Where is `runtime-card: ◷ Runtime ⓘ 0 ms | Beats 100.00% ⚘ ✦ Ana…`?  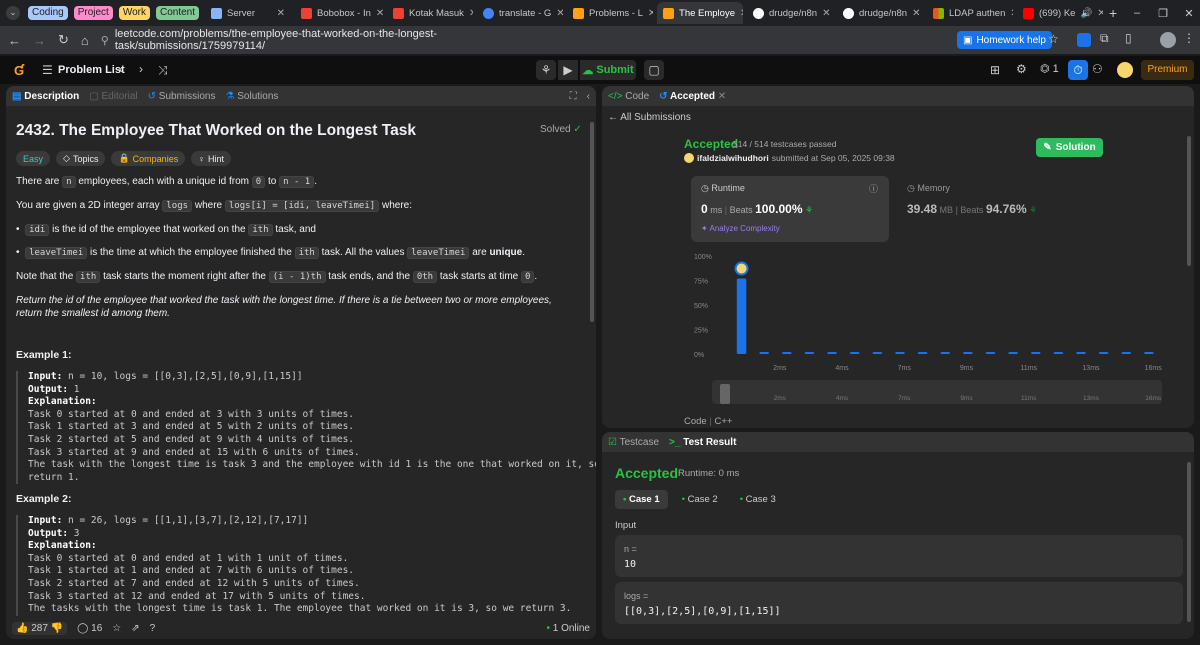 runtime-card: ◷ Runtime ⓘ 0 ms | Beats 100.00% ⚘ ✦ Ana… is located at coordinates (790, 209).